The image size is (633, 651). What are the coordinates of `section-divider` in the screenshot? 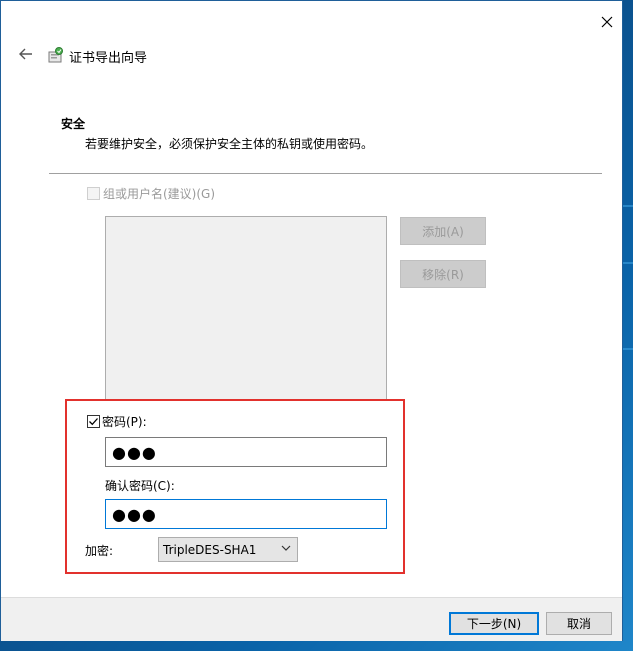 It's located at (325, 173).